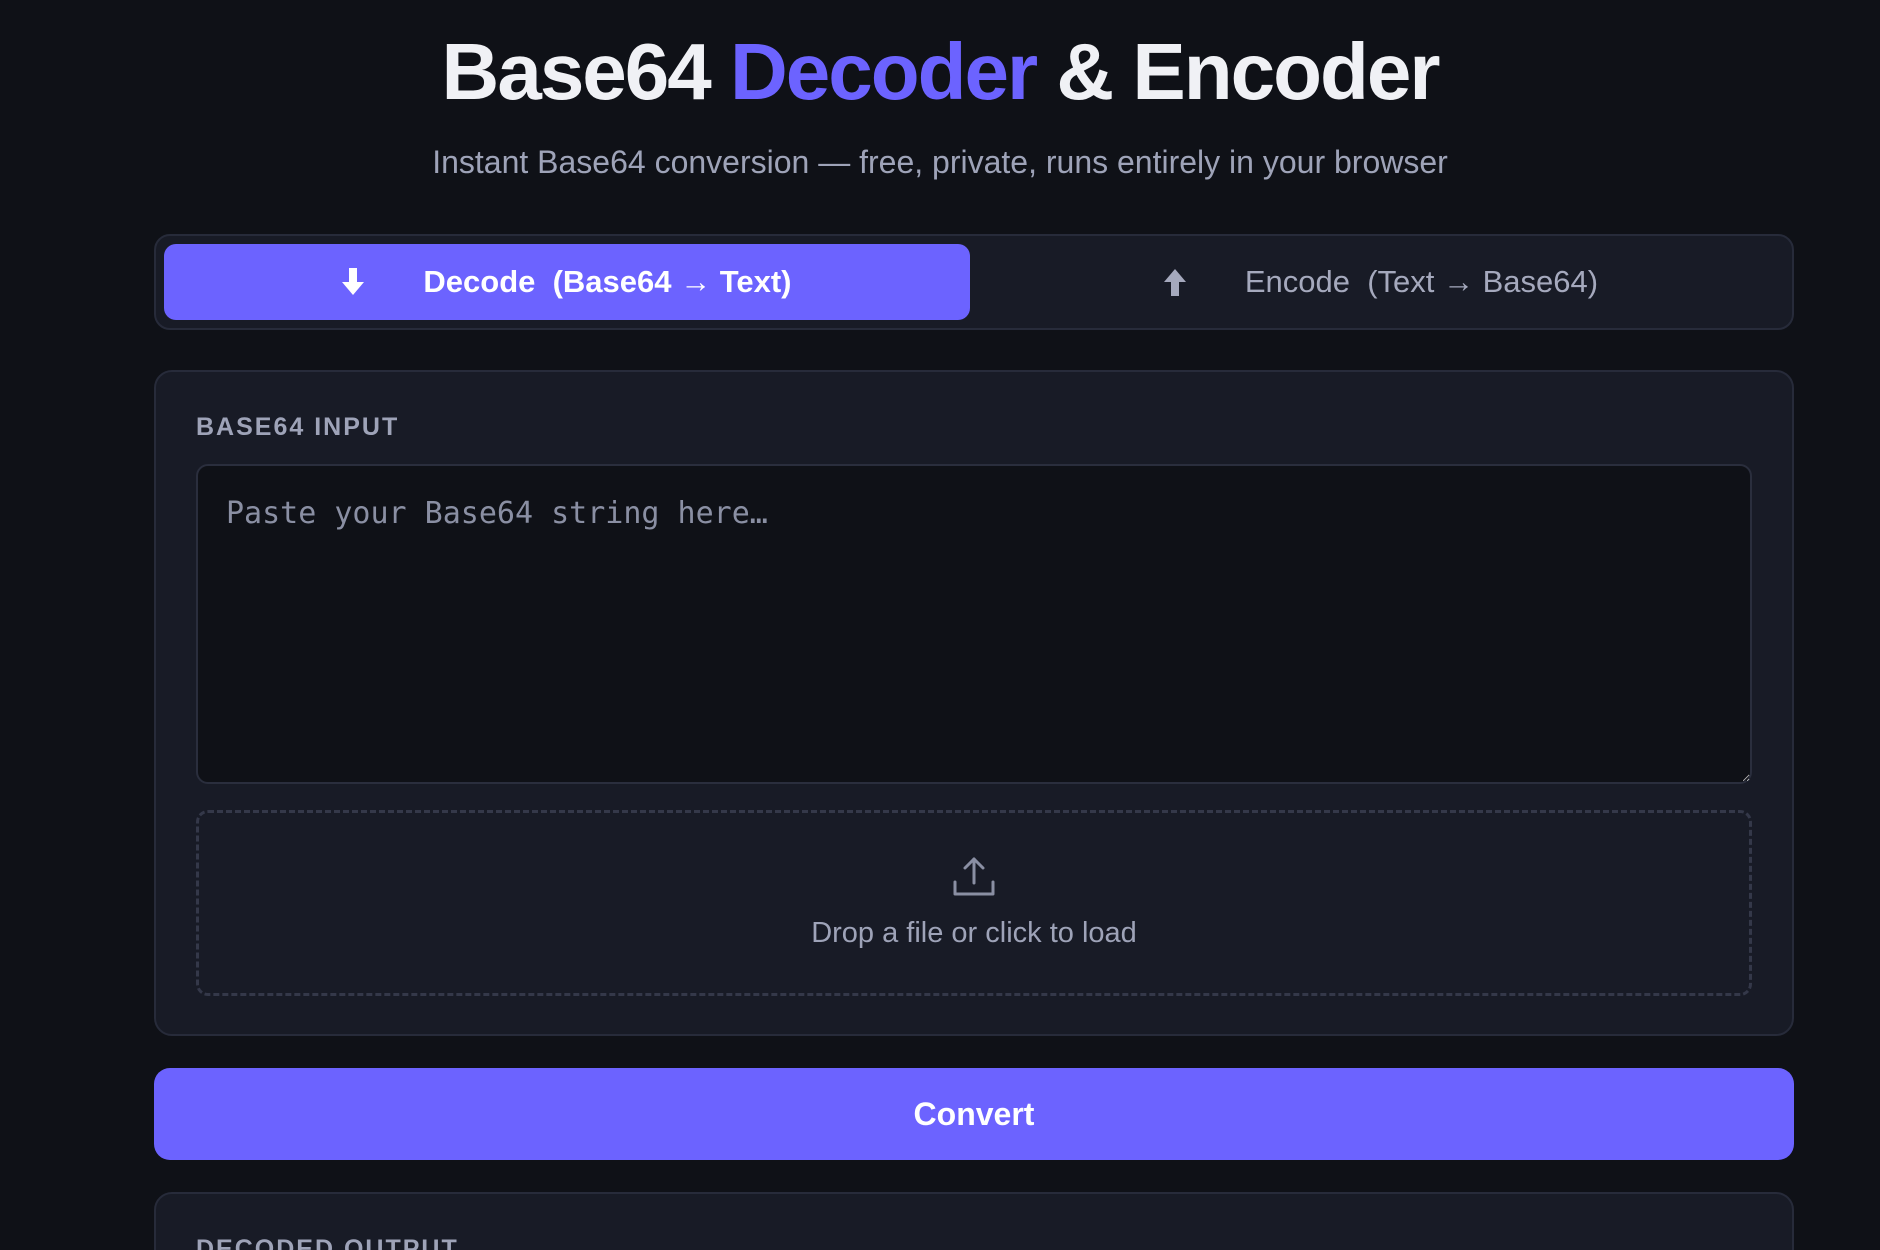 The image size is (1880, 1250). What do you see at coordinates (1238, 71) in the screenshot?
I see `title-part2: & Encoder` at bounding box center [1238, 71].